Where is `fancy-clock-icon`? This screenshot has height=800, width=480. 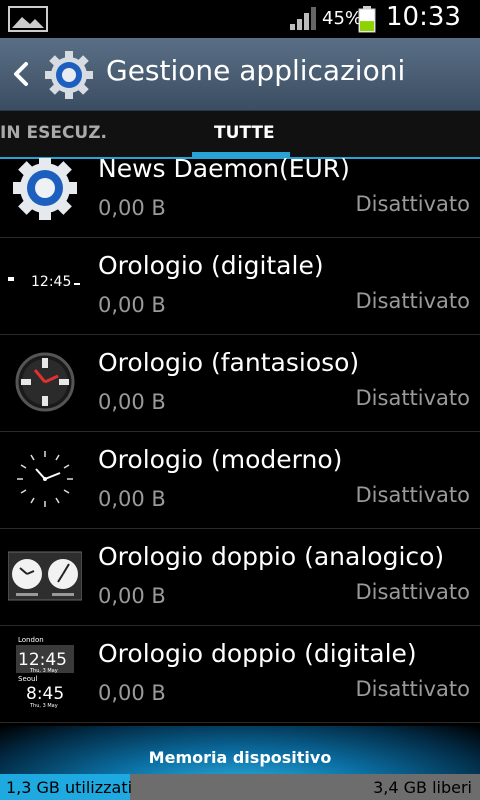 fancy-clock-icon is located at coordinates (45, 382).